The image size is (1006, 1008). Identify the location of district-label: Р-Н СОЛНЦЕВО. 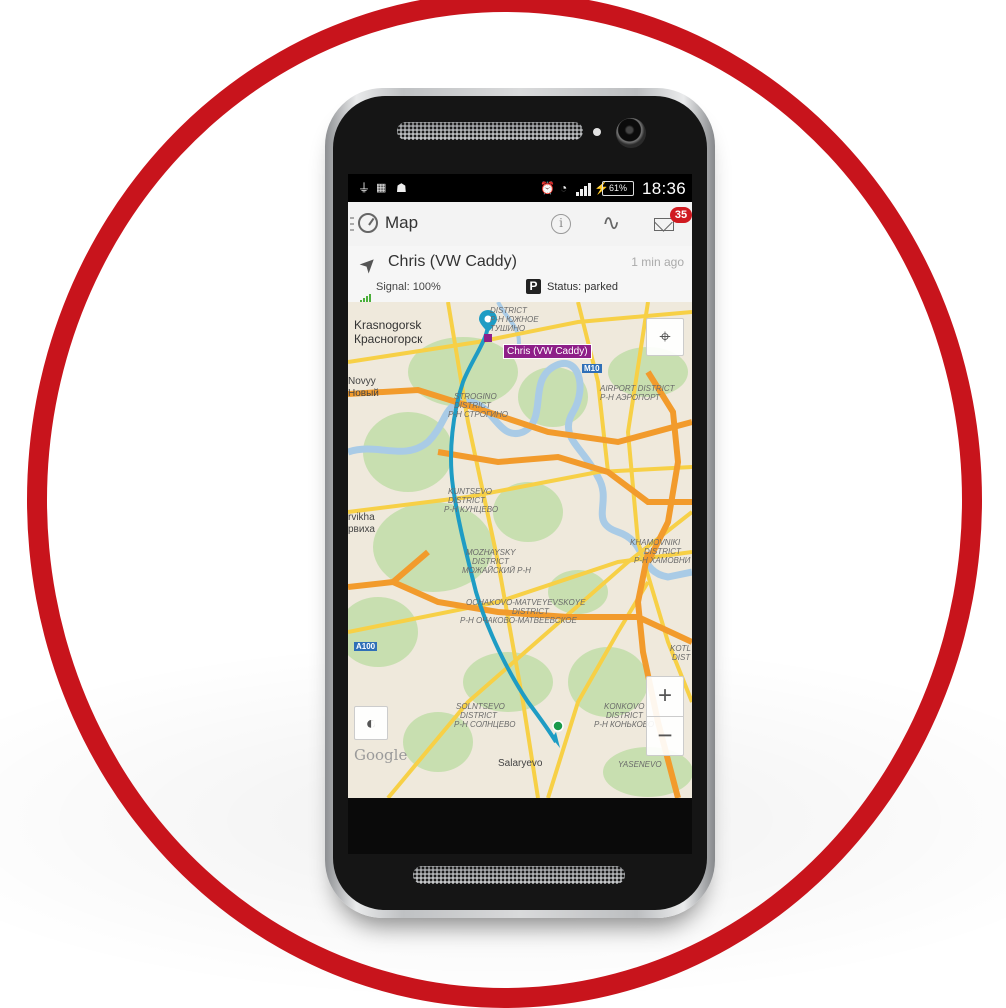
(485, 724).